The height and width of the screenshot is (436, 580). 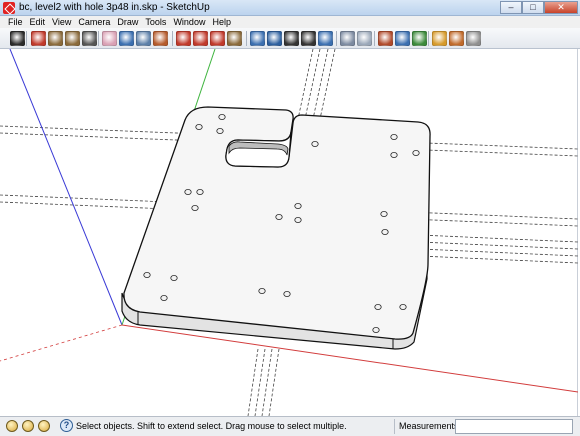 What do you see at coordinates (95, 22) in the screenshot?
I see `menu-camera: Camera` at bounding box center [95, 22].